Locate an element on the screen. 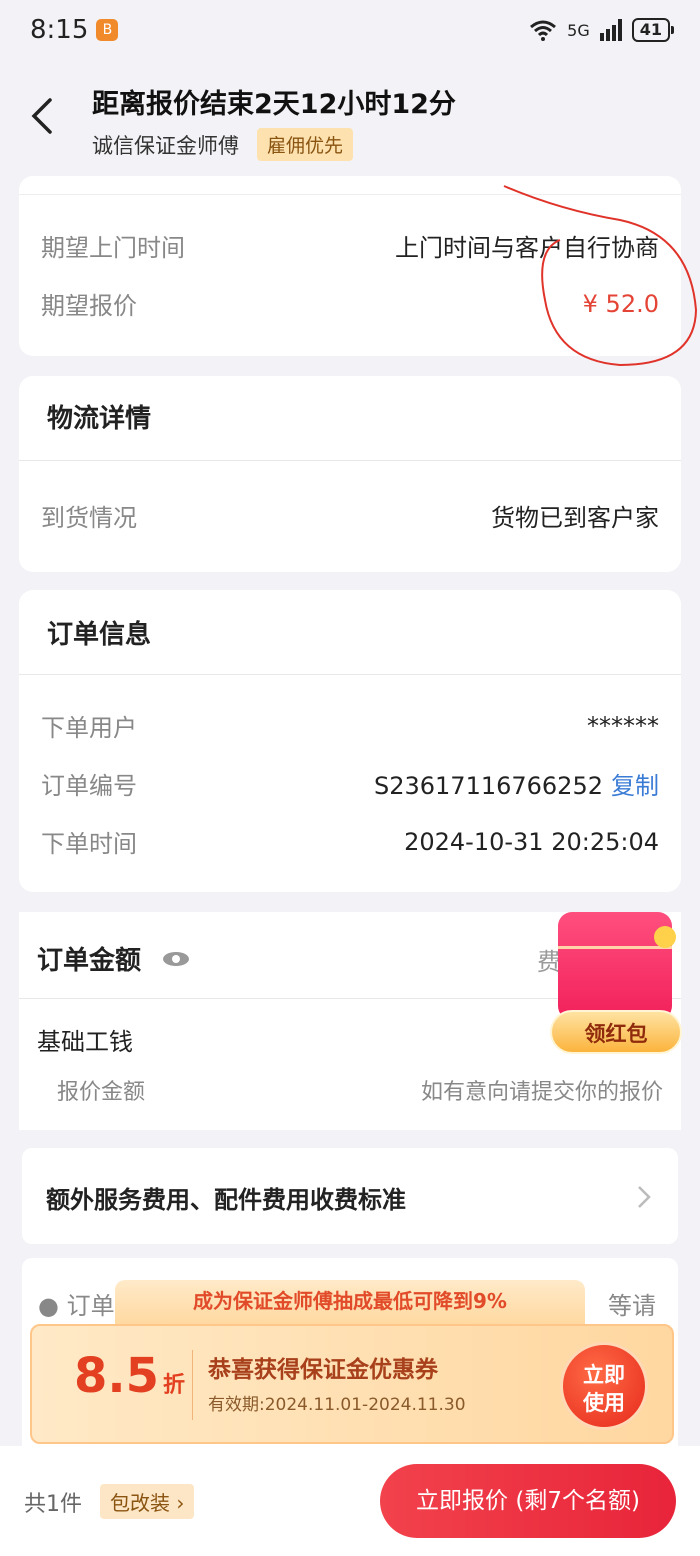 This screenshot has width=700, height=1556. base-wage-label: 基础工钱 is located at coordinates (85, 1042).